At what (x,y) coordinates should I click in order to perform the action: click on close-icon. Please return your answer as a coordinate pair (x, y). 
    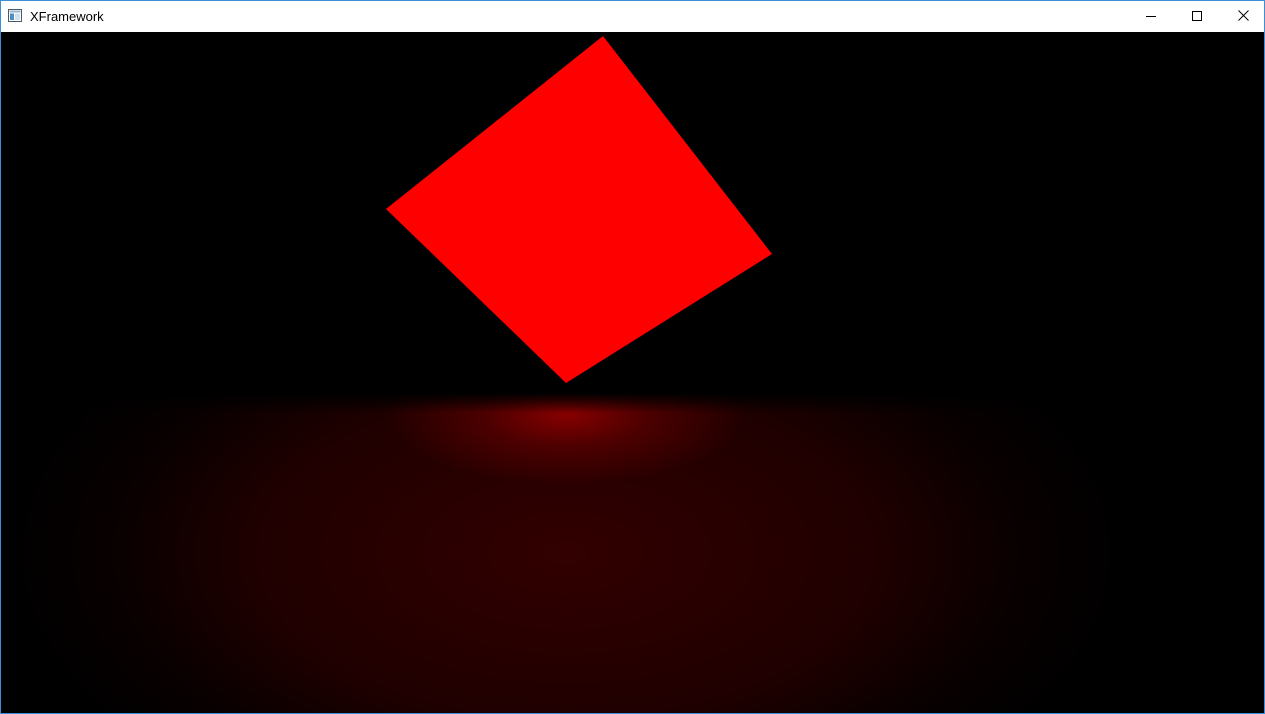
    Looking at the image, I should click on (1243, 17).